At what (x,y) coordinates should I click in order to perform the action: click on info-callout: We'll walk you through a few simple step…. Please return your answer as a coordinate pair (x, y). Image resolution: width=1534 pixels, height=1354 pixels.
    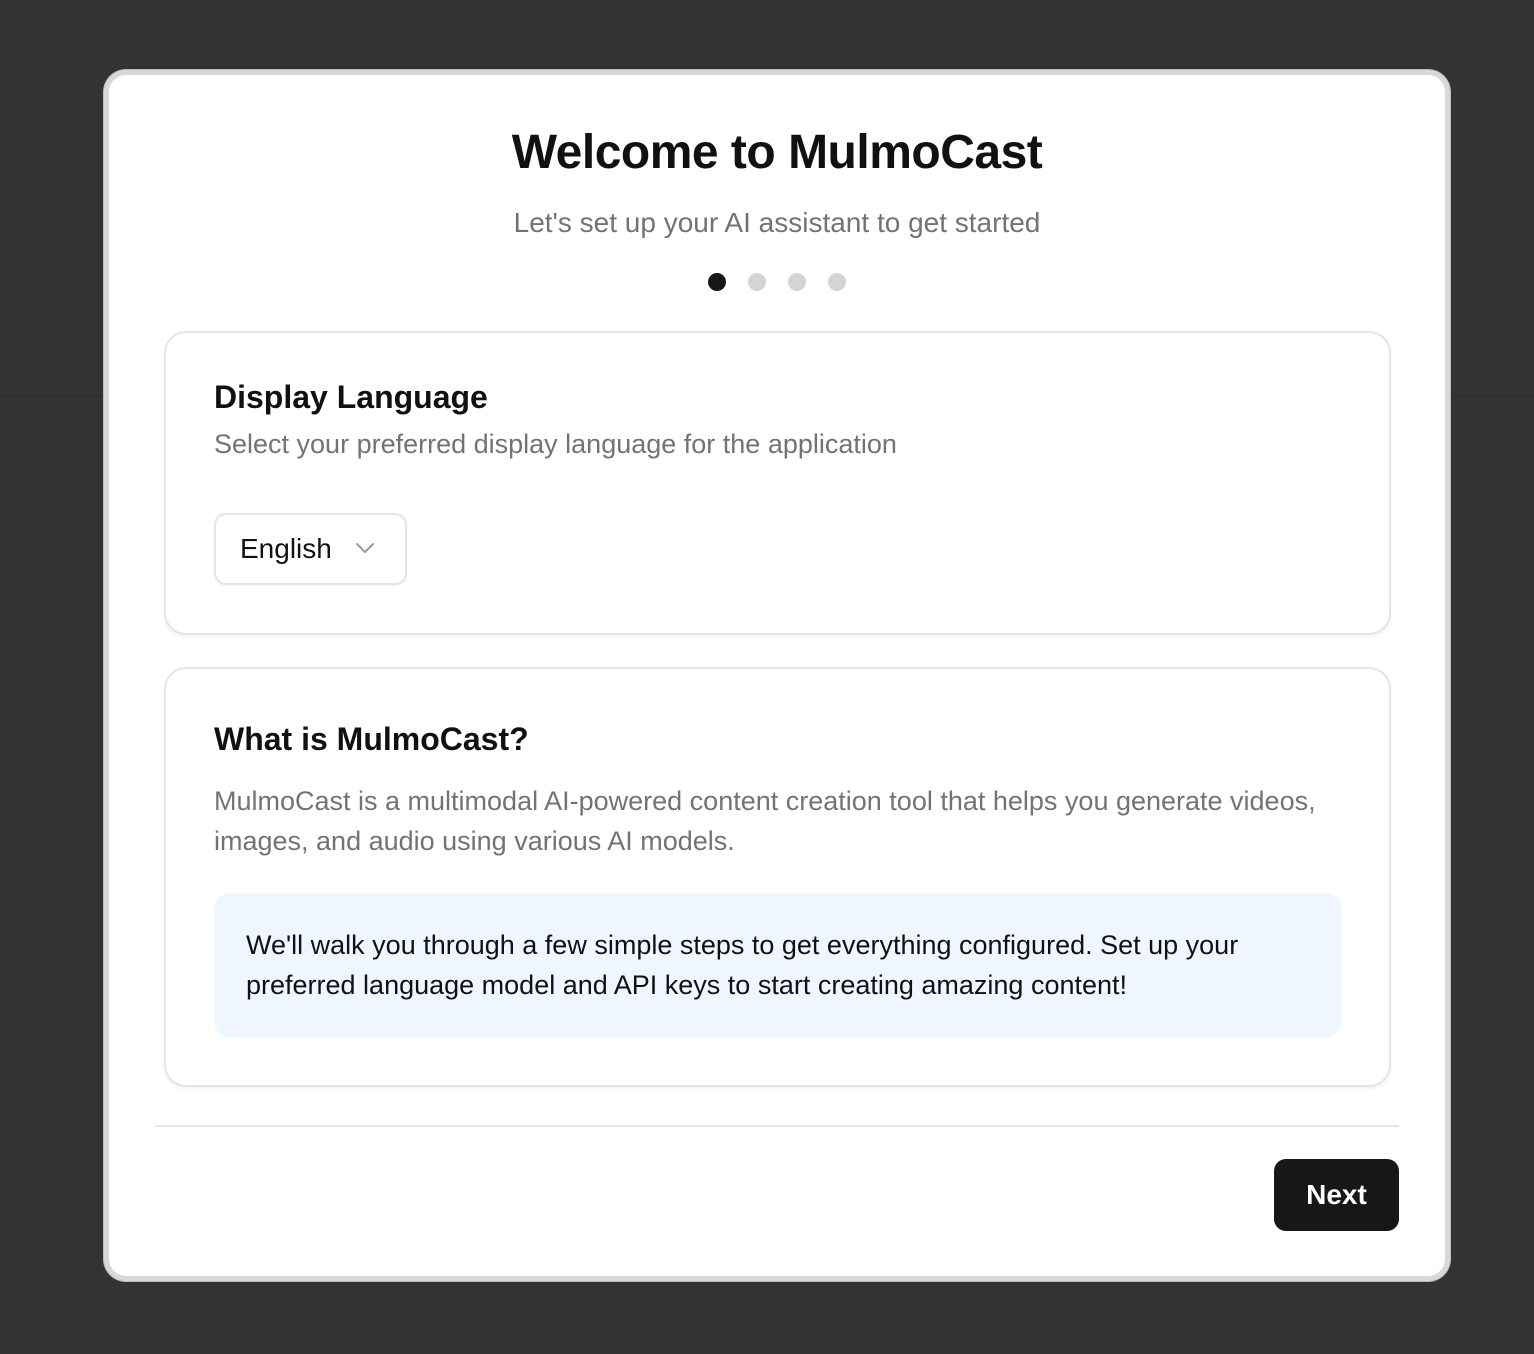
    Looking at the image, I should click on (778, 965).